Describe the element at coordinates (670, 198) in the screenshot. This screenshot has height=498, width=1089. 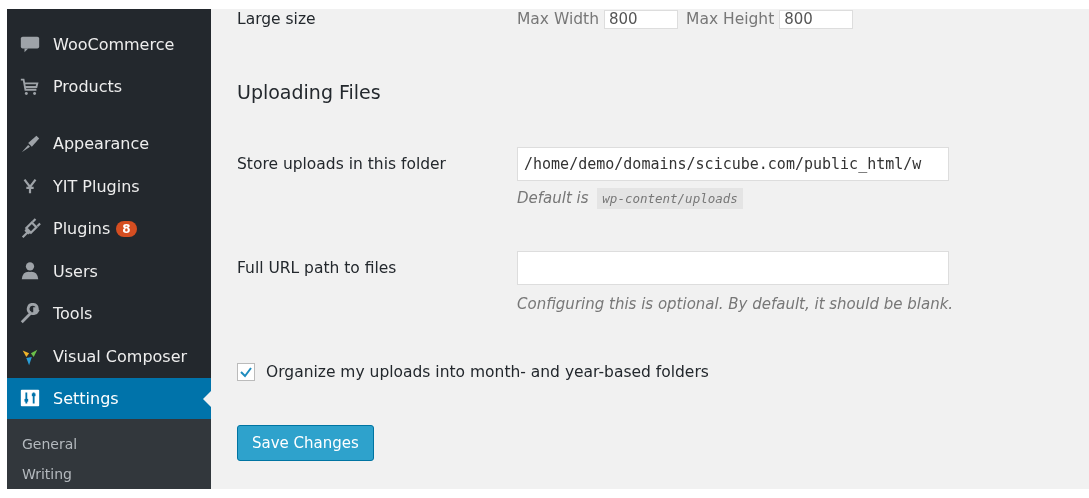
I see `code-snippet: wp-content/uploads` at that location.